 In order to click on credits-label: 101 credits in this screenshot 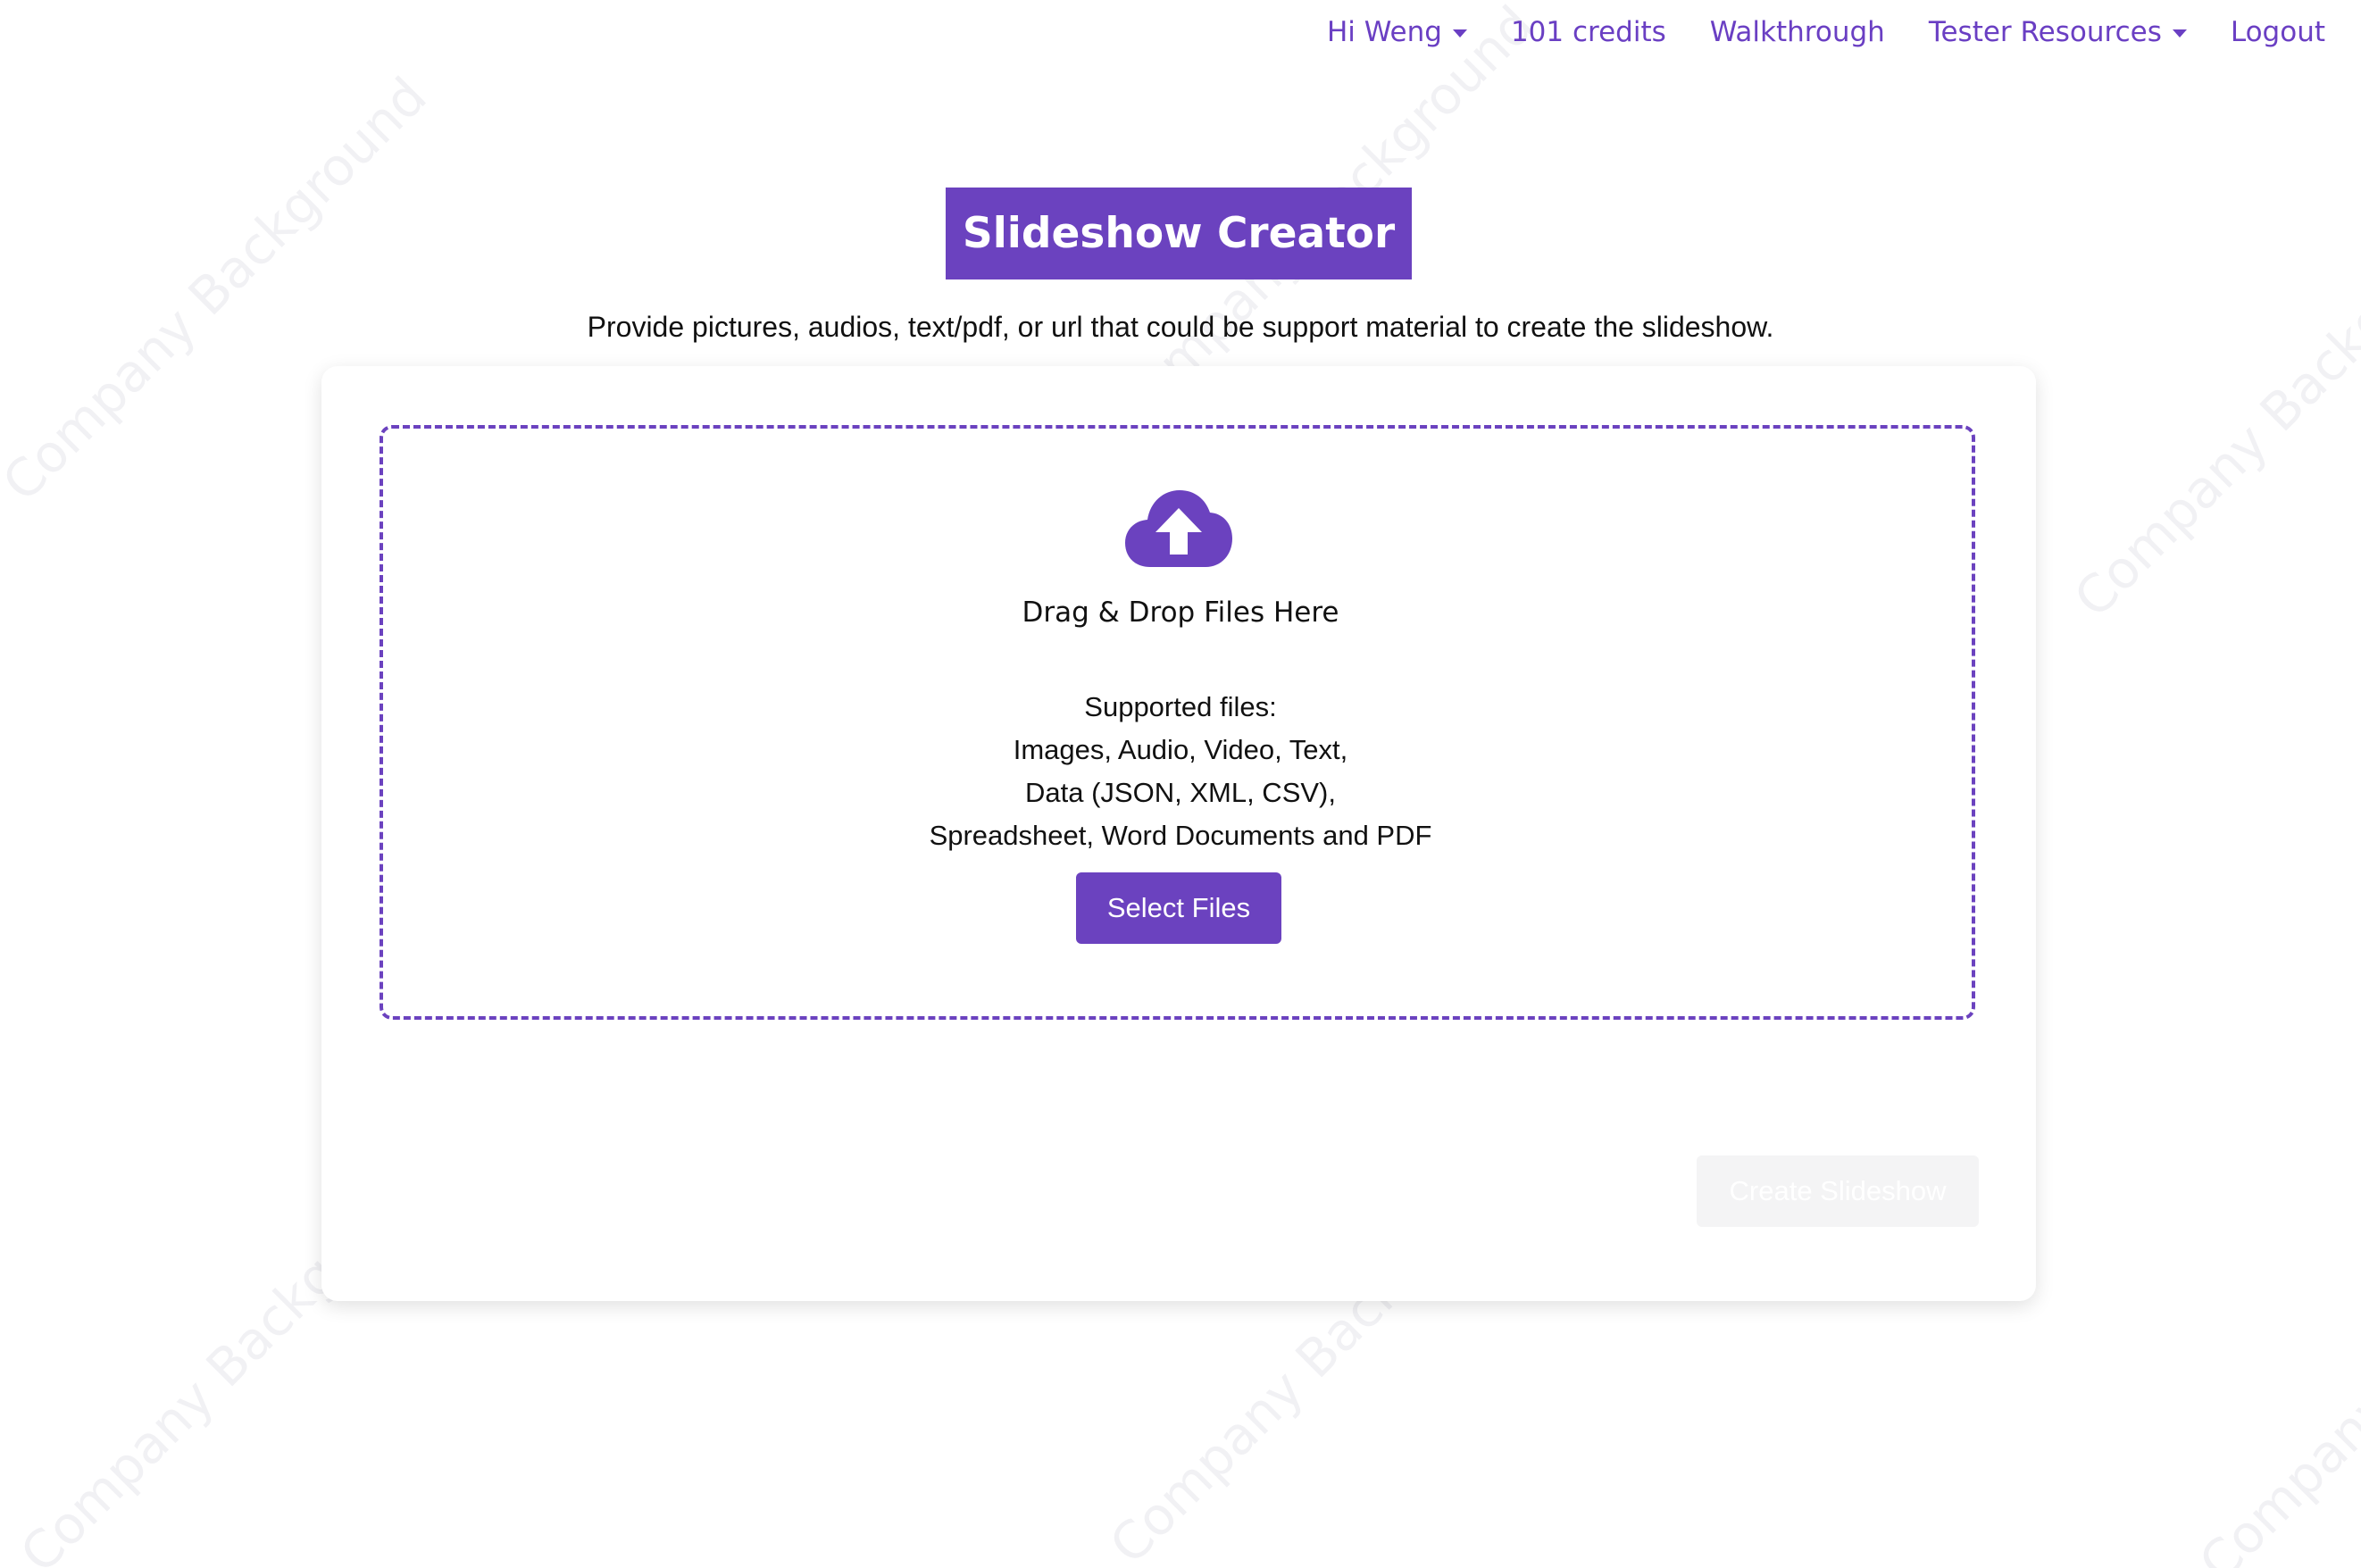, I will do `click(1588, 32)`.